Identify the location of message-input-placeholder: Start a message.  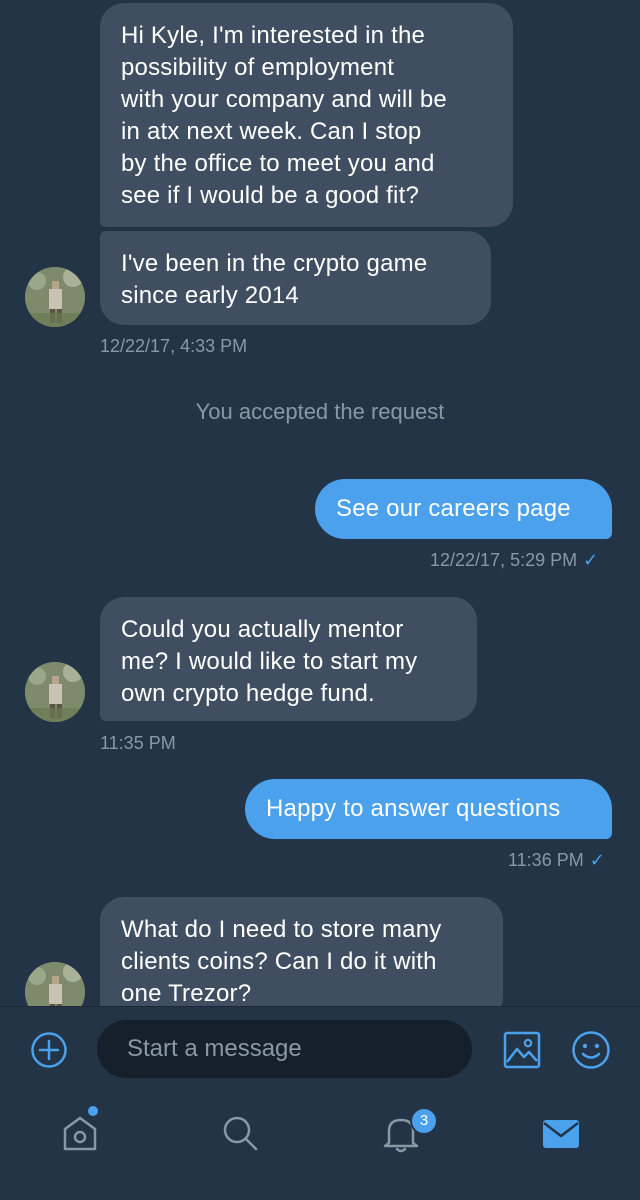
(214, 1048).